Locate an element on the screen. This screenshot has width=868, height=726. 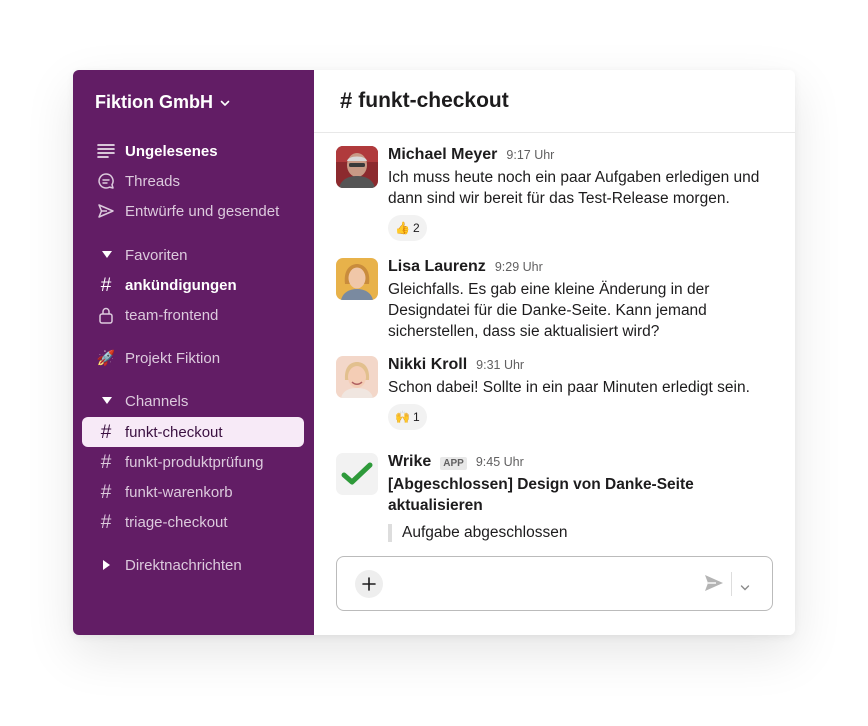
workspace-name: Fiktion GmbH is located at coordinates (154, 102).